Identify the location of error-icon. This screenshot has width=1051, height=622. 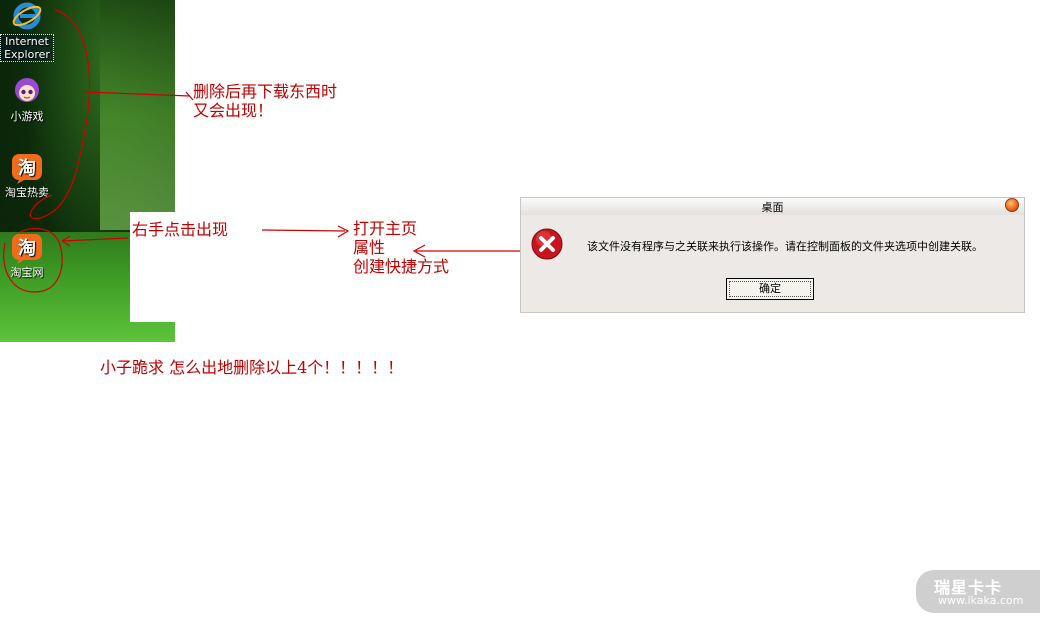
(547, 244).